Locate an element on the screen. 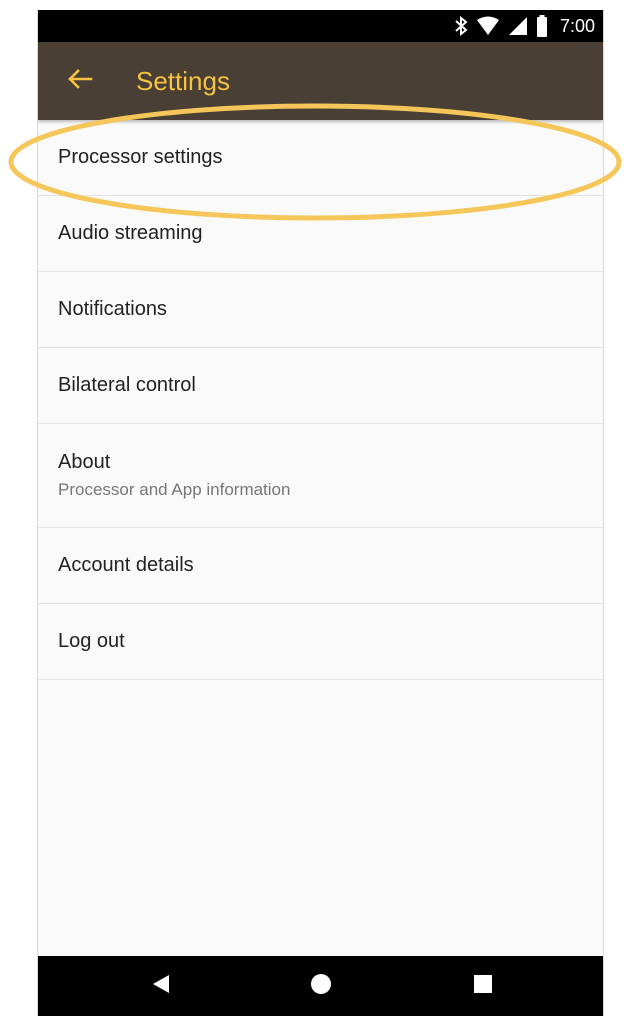 The height and width of the screenshot is (1018, 626). system-nav-bar is located at coordinates (320, 986).